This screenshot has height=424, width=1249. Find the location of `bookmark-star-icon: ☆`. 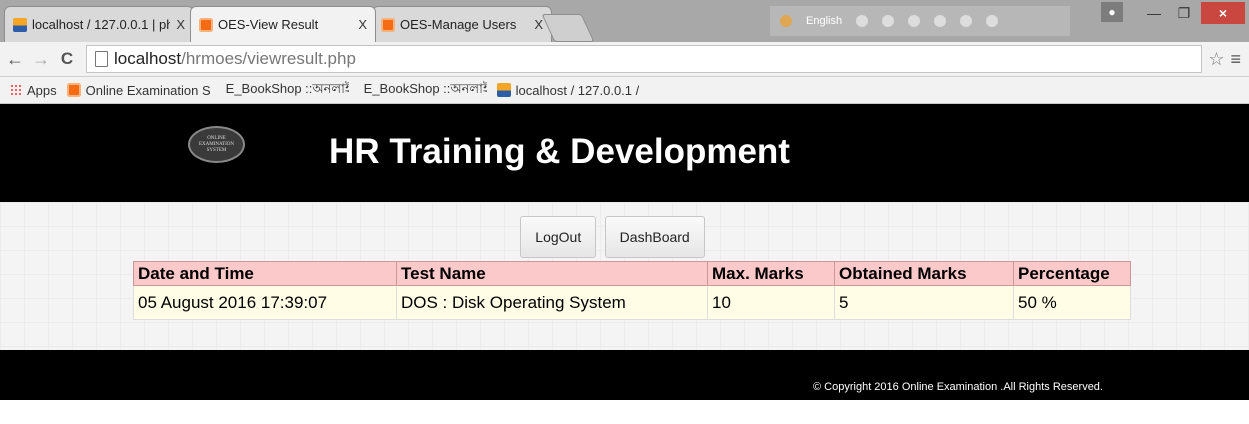

bookmark-star-icon: ☆ is located at coordinates (1216, 59).